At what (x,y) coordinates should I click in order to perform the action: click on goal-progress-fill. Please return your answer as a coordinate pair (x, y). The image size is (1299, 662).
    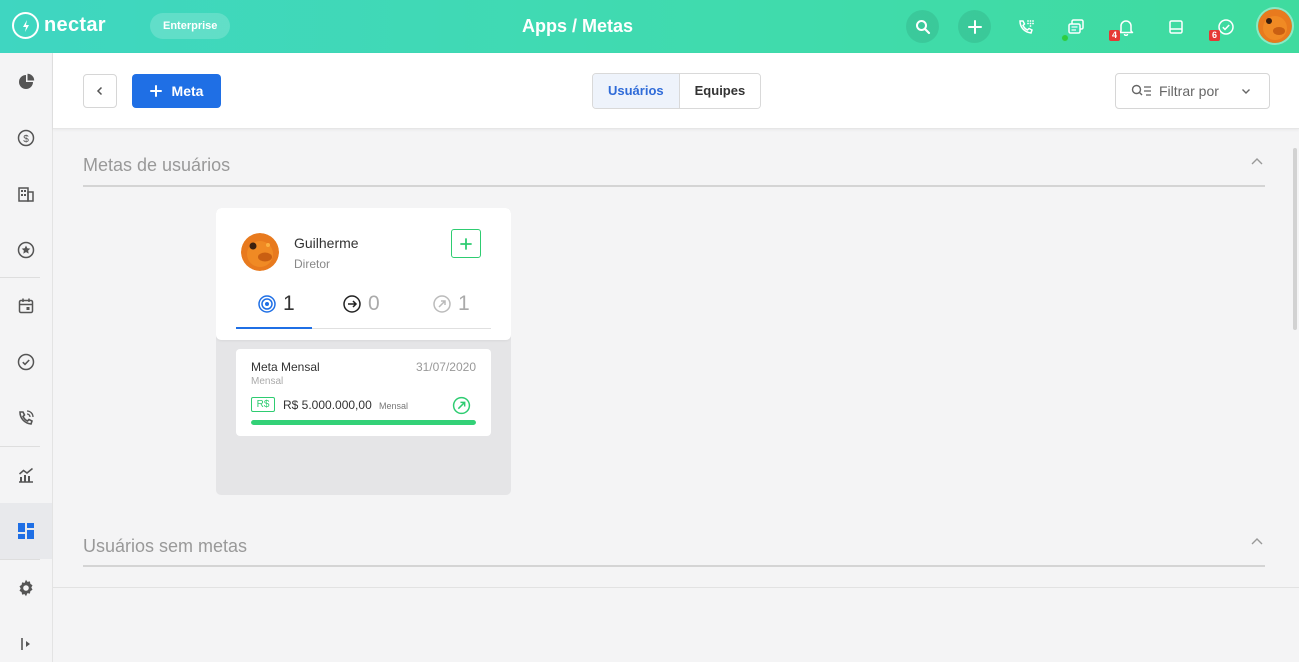
    Looking at the image, I should click on (363, 422).